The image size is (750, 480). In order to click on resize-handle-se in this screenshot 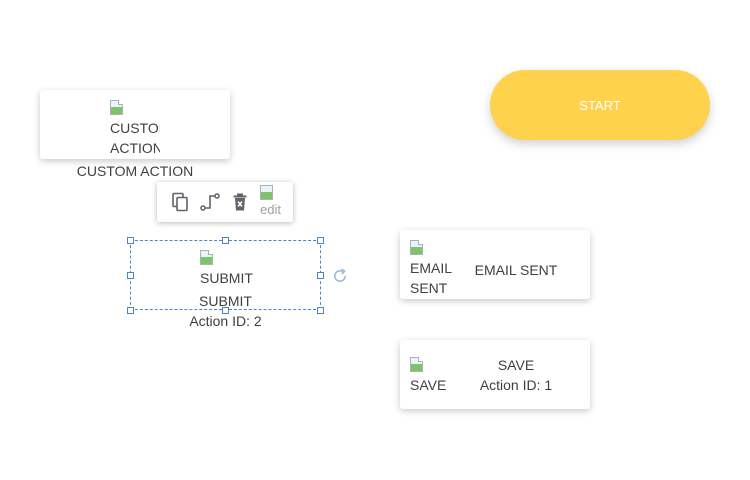, I will do `click(320, 310)`.